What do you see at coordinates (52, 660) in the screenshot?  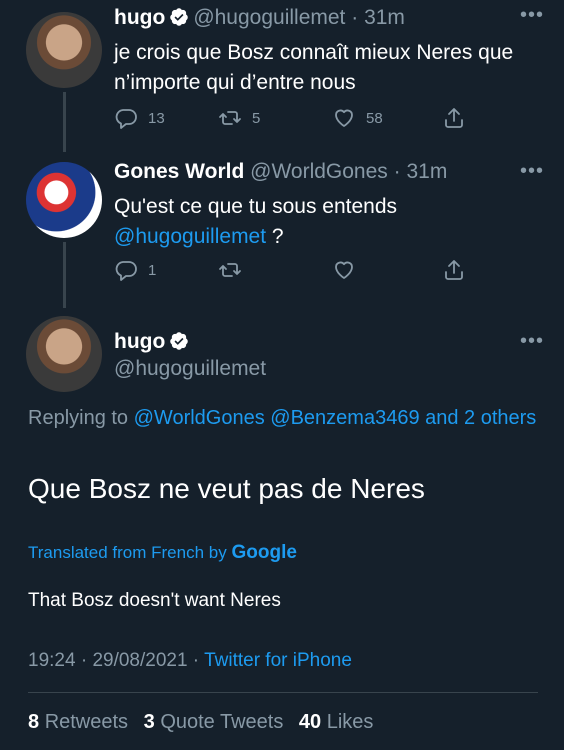 I see `tweet-time: 19:24` at bounding box center [52, 660].